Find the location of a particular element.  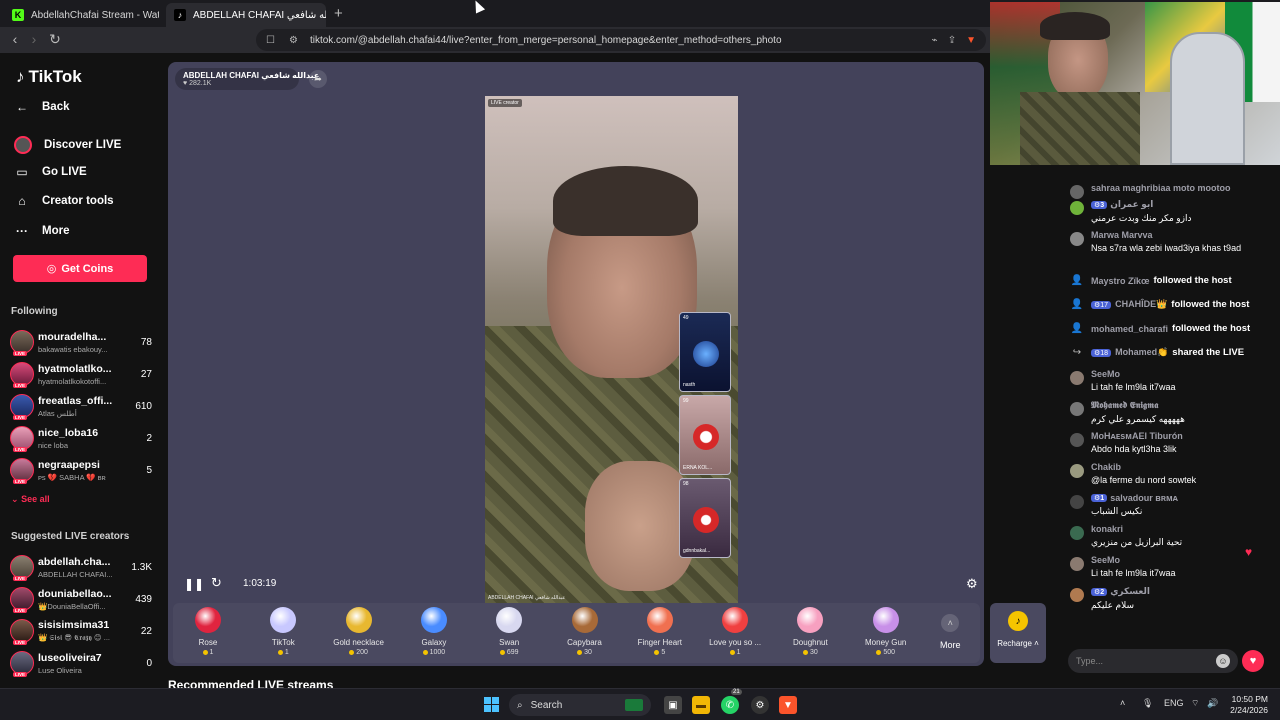

file-explorer-icon: ▬ is located at coordinates (701, 705).